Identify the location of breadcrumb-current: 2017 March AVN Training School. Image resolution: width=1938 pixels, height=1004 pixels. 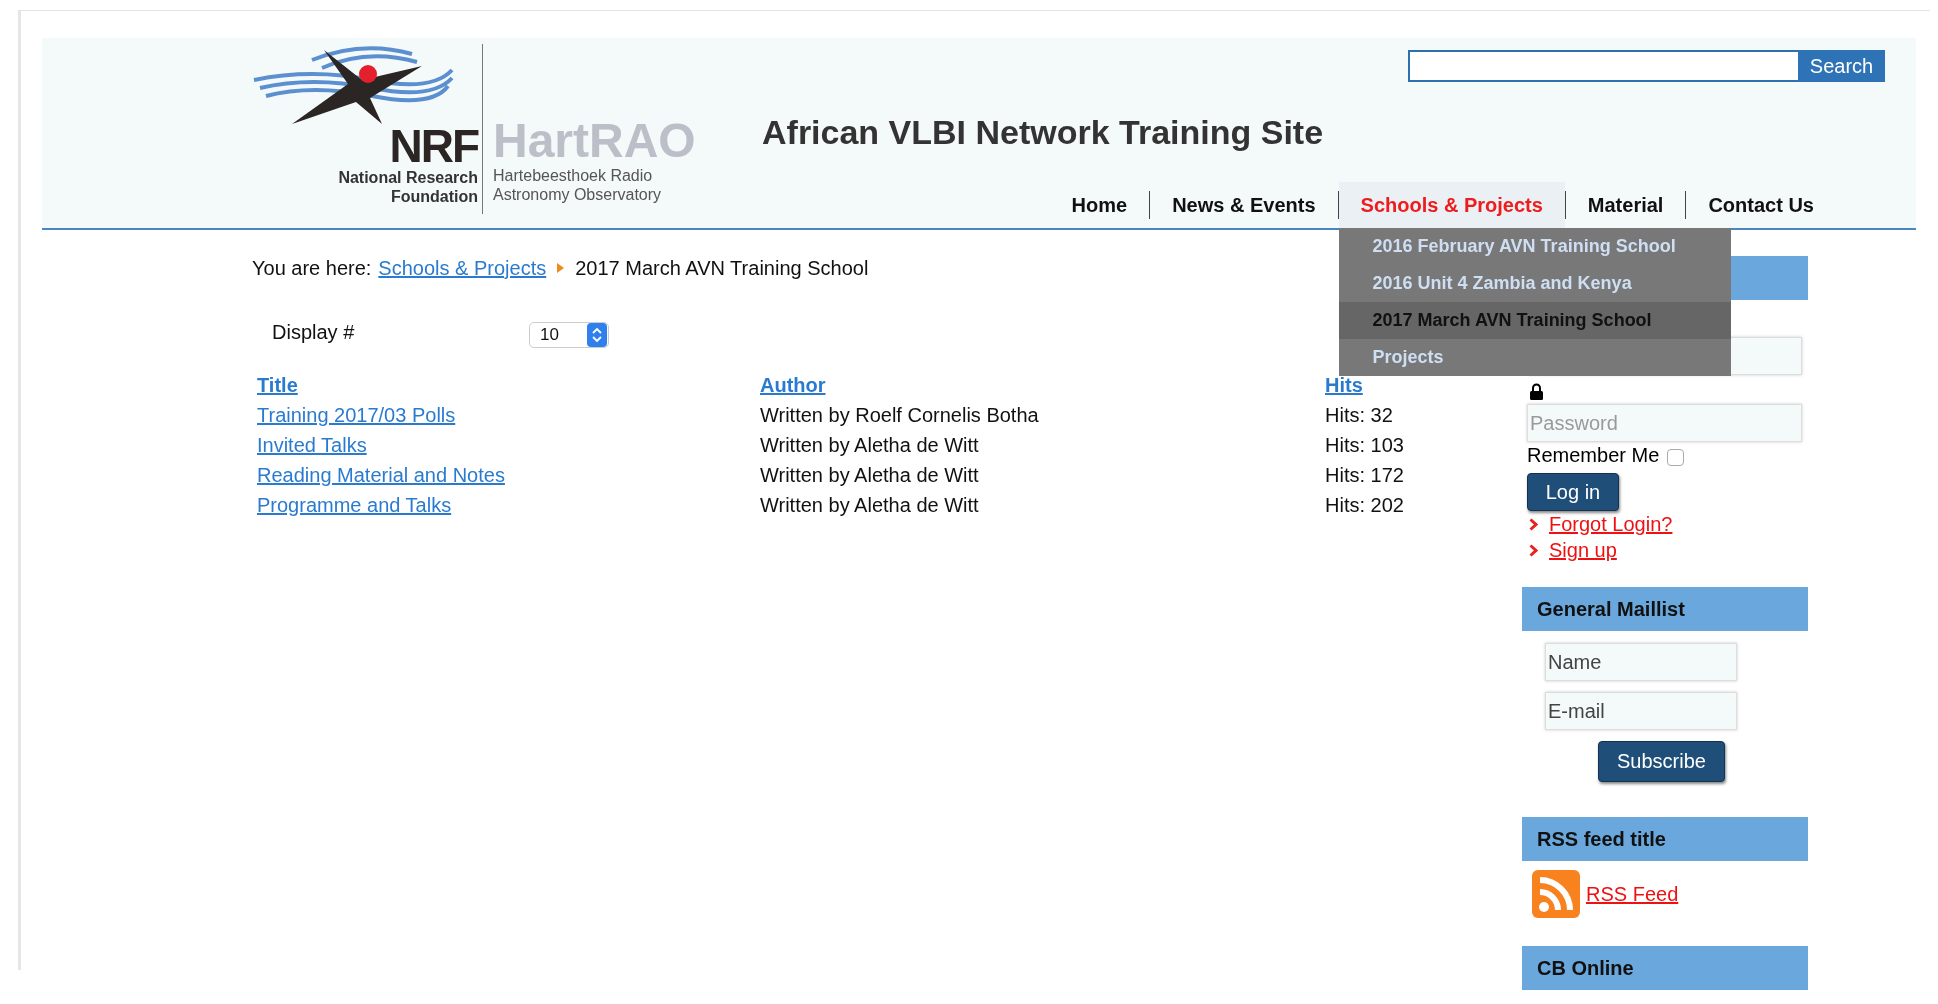
(722, 268).